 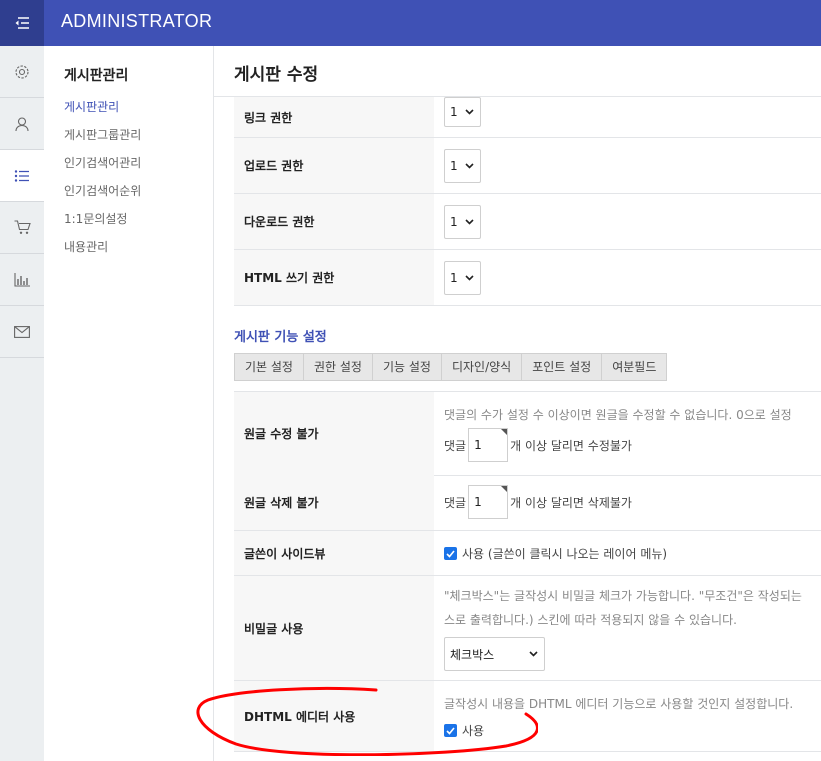 I want to click on delete-lock-suffix: 개 이상 달리면 삭제불가, so click(x=571, y=502).